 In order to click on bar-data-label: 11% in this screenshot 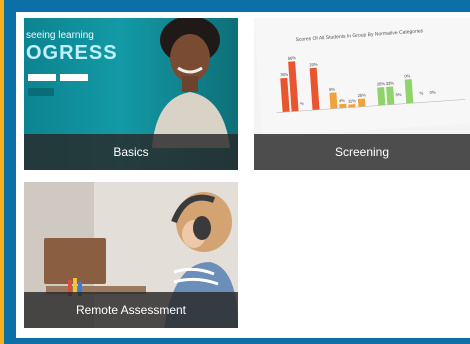, I will do `click(352, 101)`.